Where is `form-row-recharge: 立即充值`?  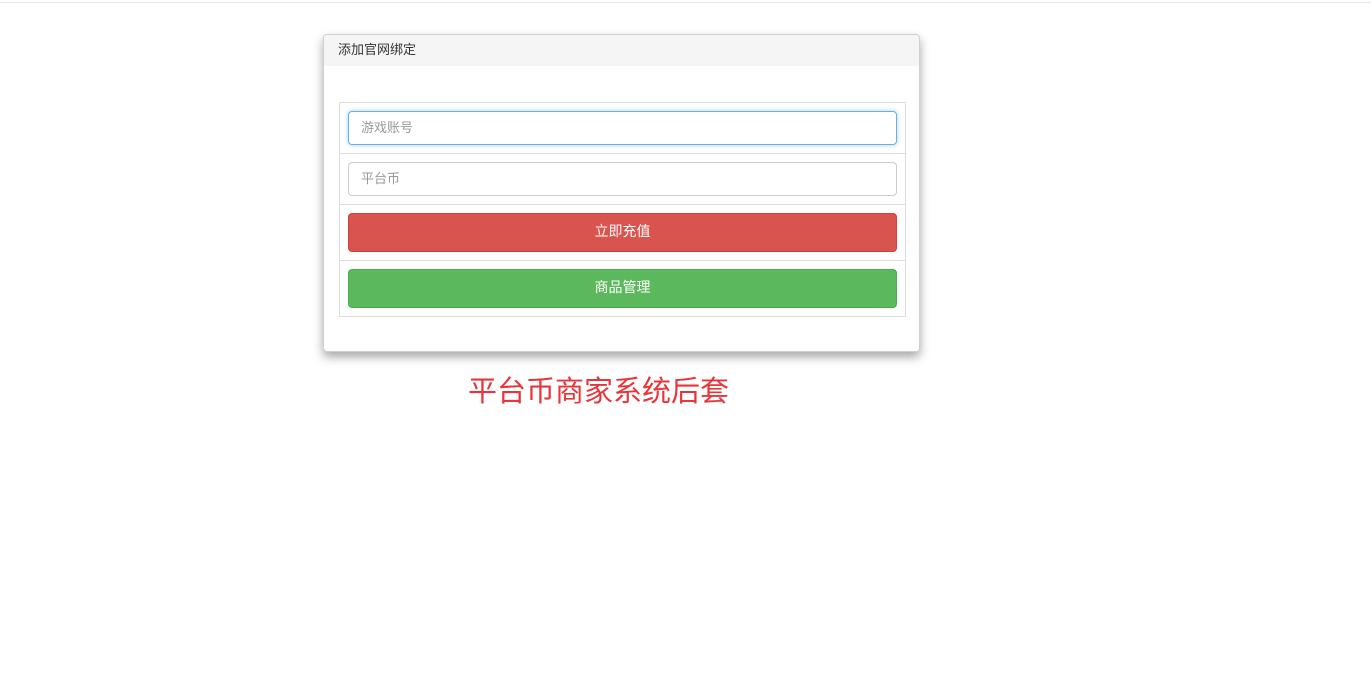 form-row-recharge: 立即充值 is located at coordinates (622, 232).